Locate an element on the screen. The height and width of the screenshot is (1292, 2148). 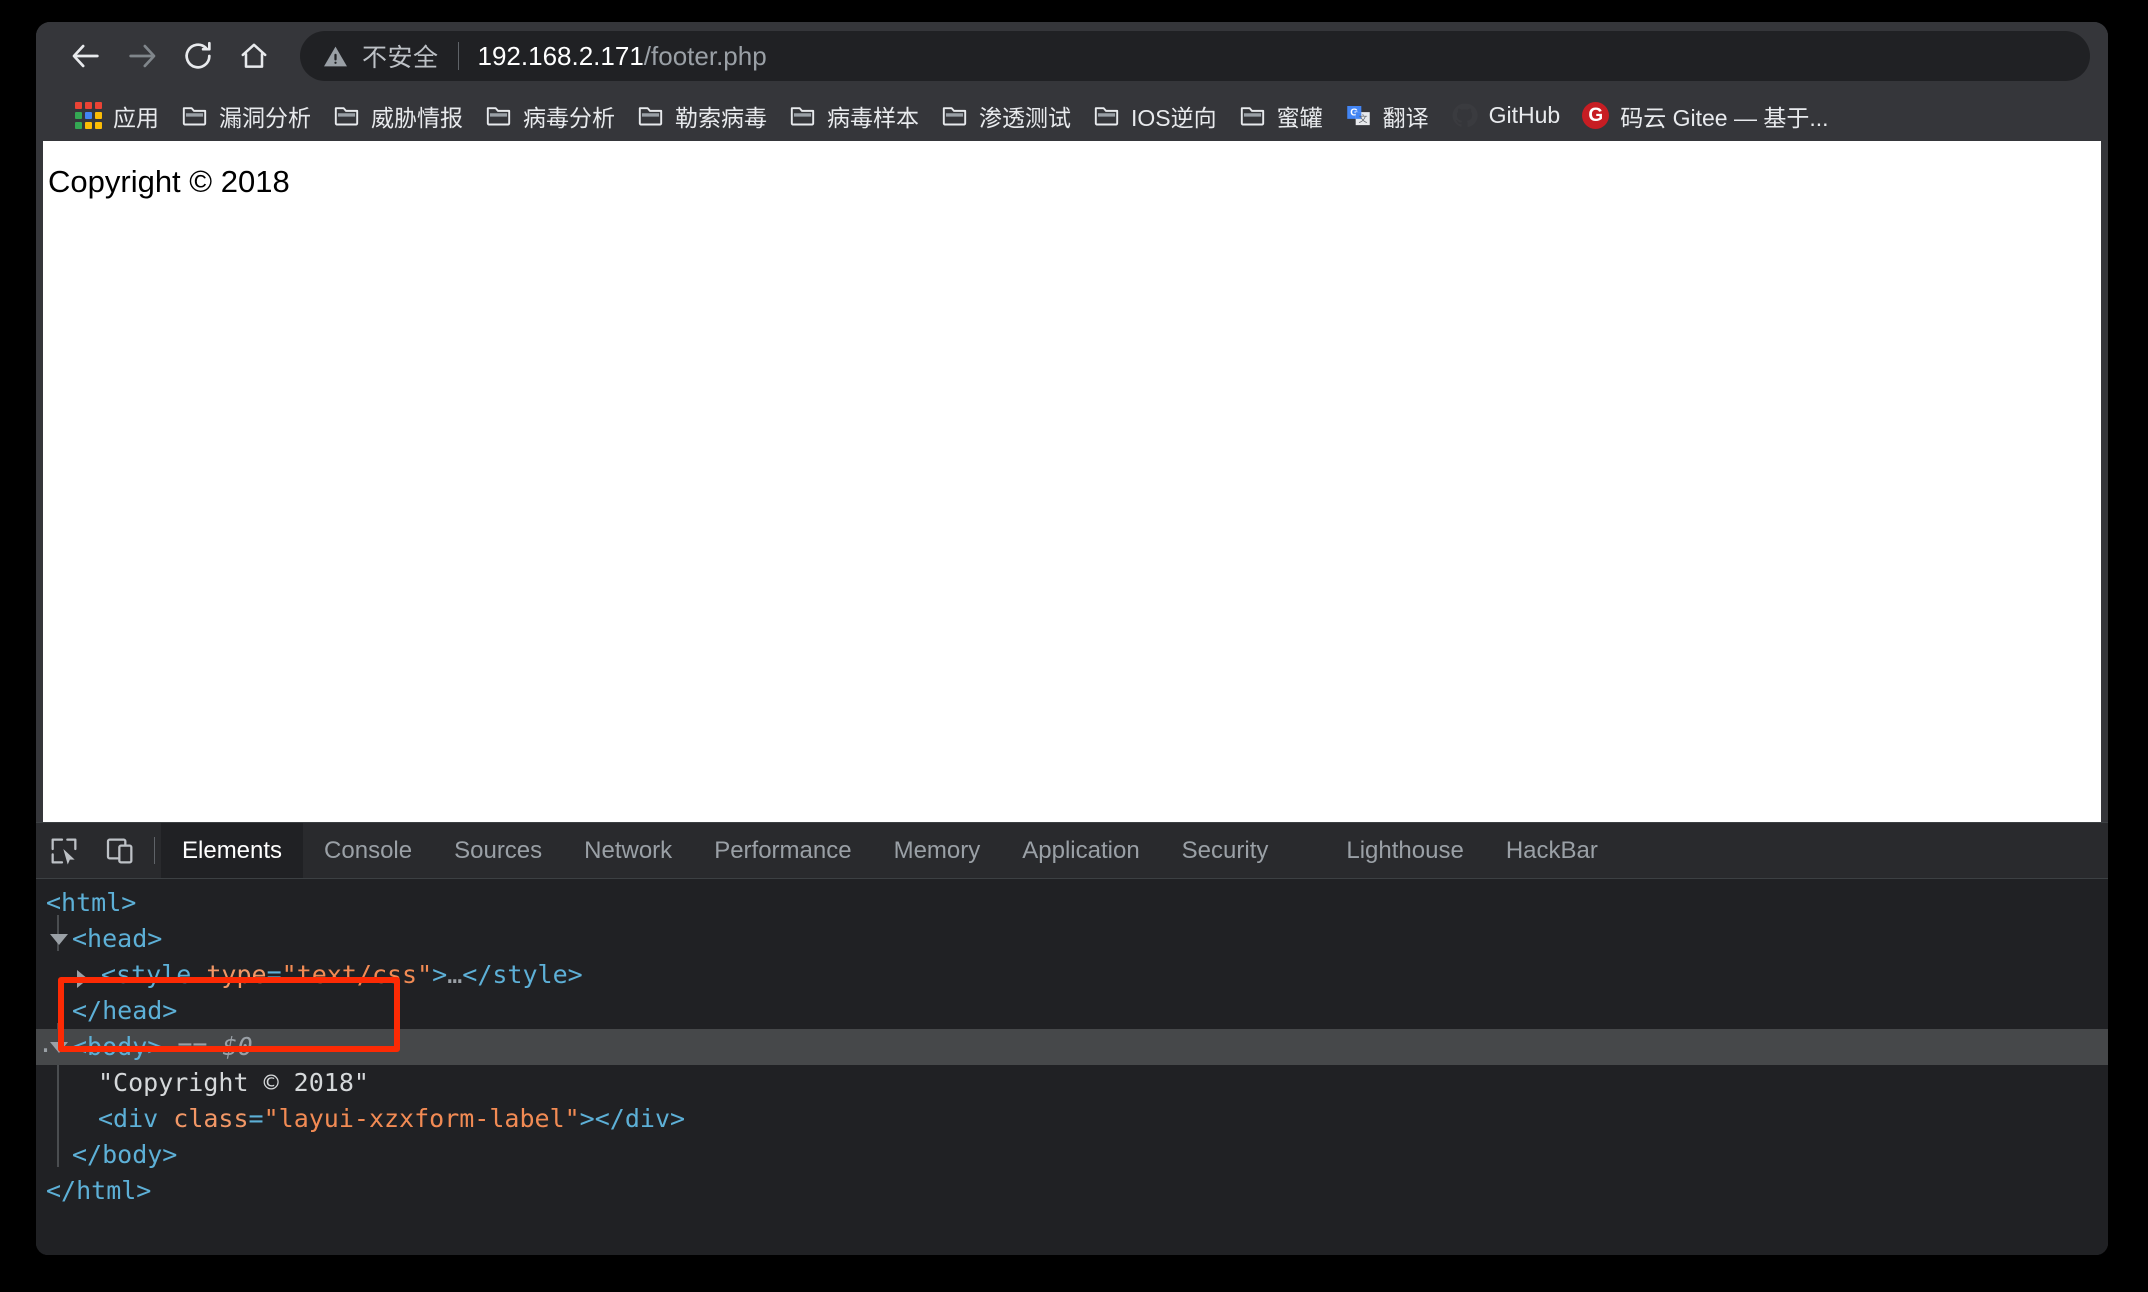
dom-div-attr-eq: = is located at coordinates (256, 1118).